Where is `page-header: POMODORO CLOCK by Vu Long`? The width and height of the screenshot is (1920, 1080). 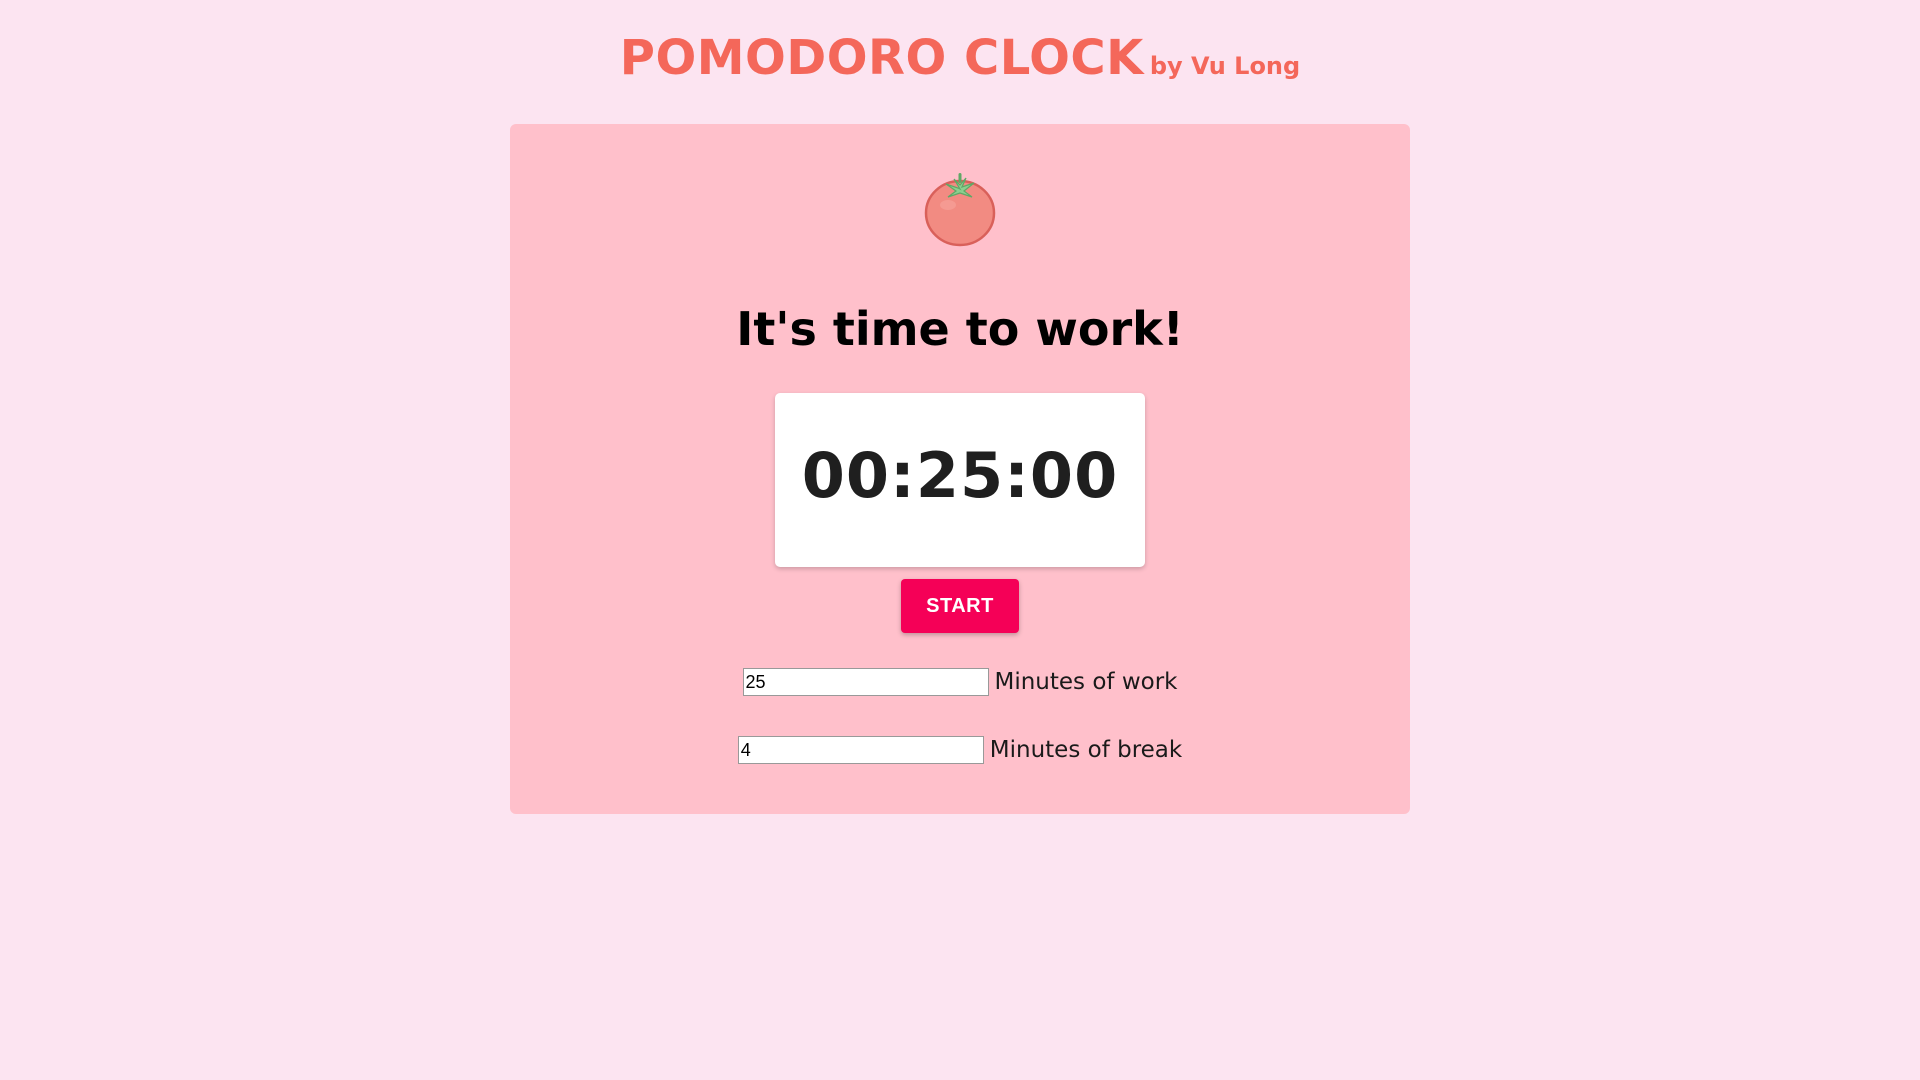 page-header: POMODORO CLOCK by Vu Long is located at coordinates (960, 58).